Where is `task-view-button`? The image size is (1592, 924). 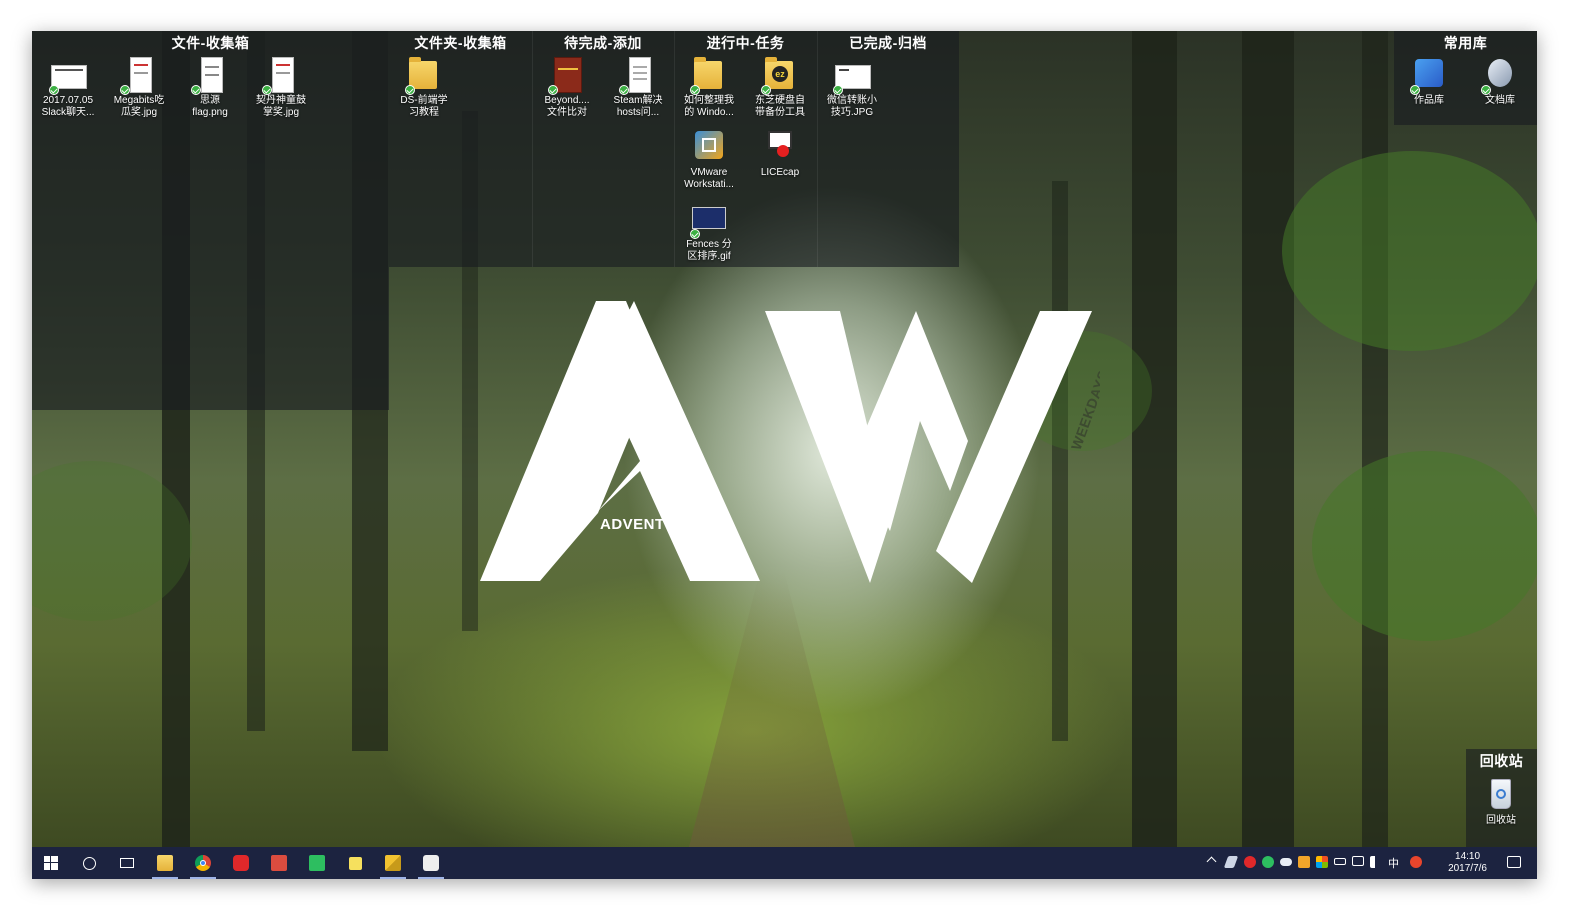 task-view-button is located at coordinates (127, 863).